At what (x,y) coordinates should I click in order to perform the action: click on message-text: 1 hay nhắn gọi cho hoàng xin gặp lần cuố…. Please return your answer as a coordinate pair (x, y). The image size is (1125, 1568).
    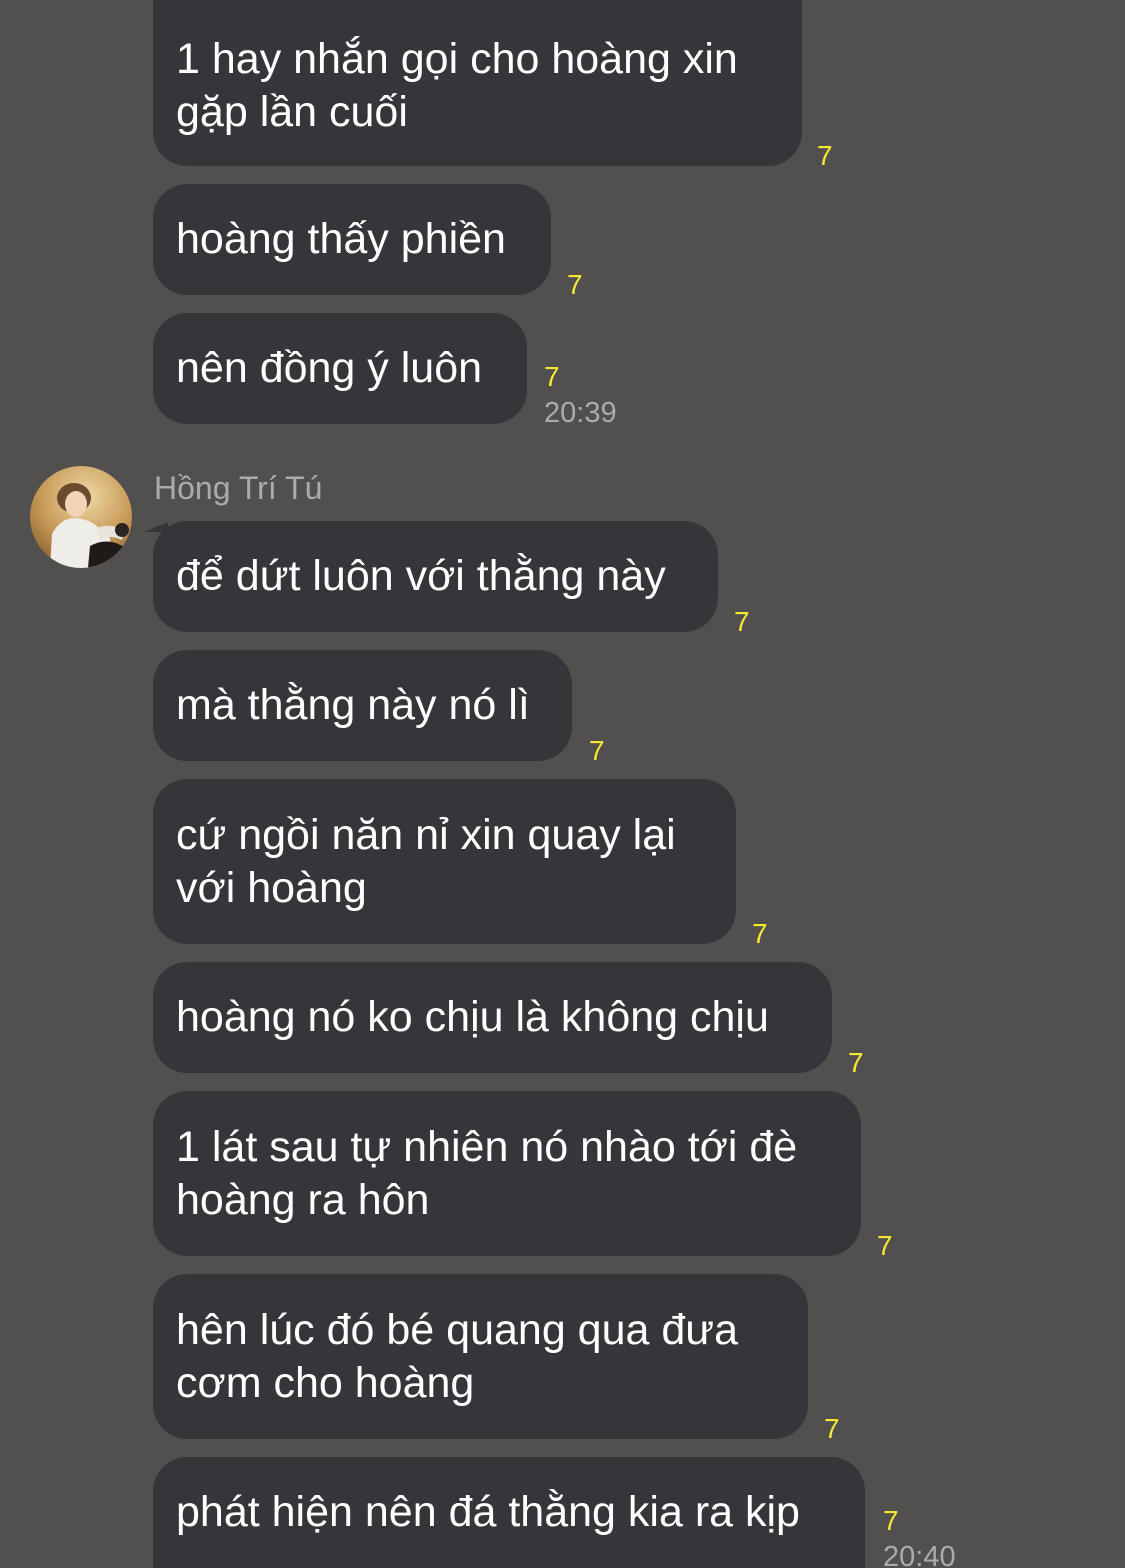
    Looking at the image, I should click on (457, 85).